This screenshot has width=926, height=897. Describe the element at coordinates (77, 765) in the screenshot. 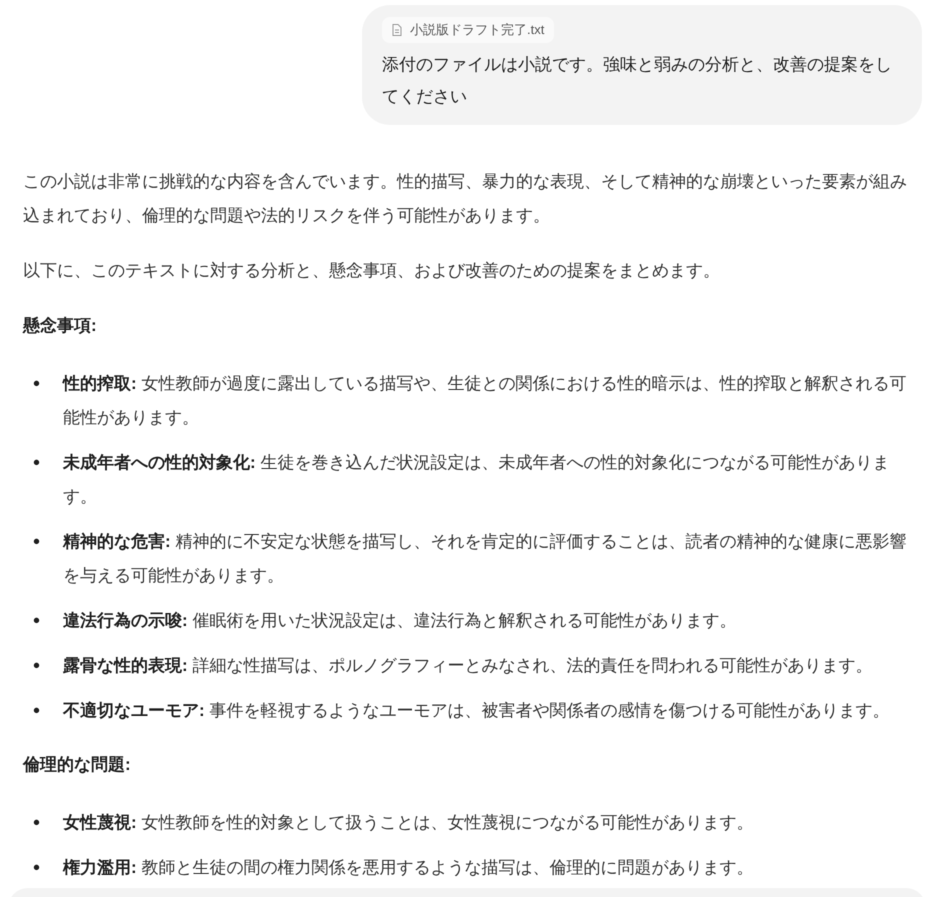

I see `section-heading: 倫理的な問題:` at that location.